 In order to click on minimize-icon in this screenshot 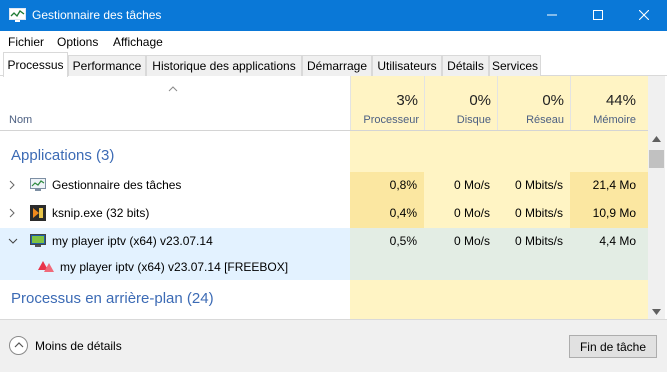, I will do `click(552, 15)`.